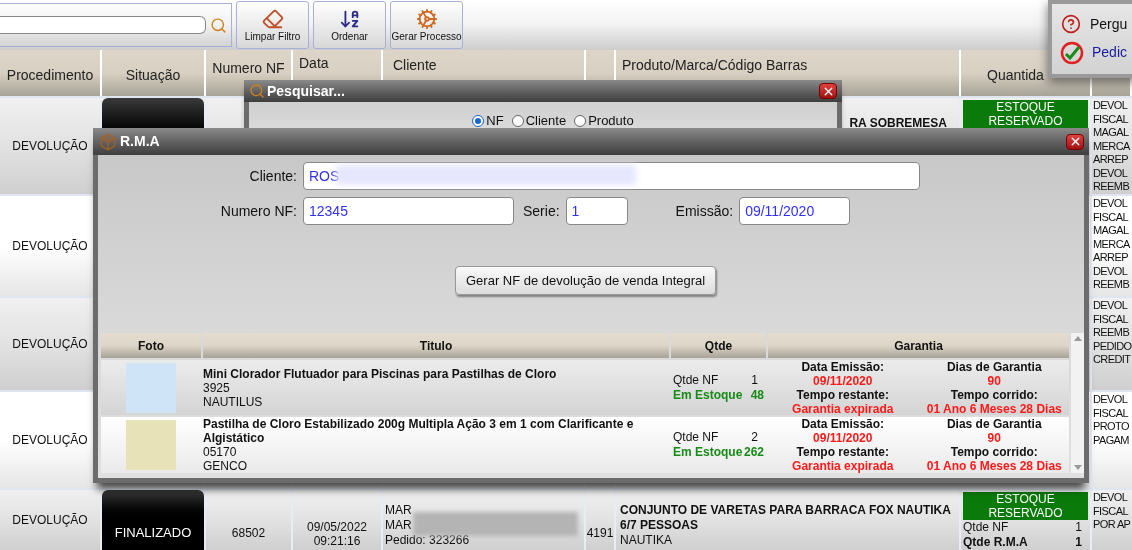 Image resolution: width=1132 pixels, height=550 pixels. I want to click on radio-option: NF, so click(488, 121).